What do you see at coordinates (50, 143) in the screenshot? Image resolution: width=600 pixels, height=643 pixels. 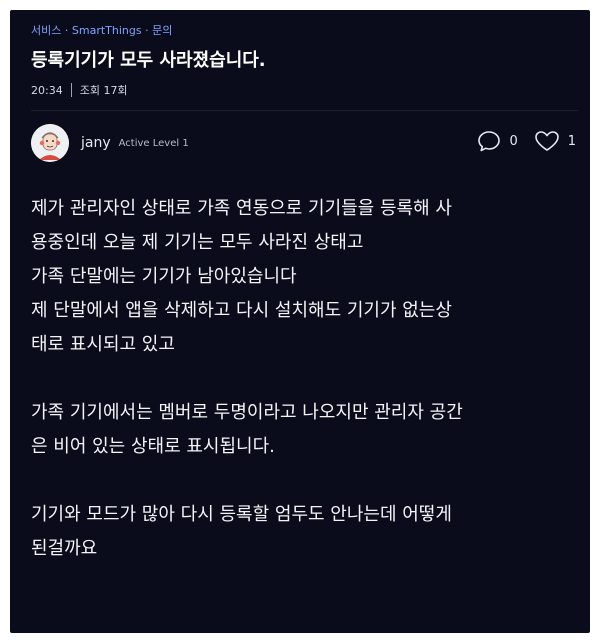 I see `avatar-icon` at bounding box center [50, 143].